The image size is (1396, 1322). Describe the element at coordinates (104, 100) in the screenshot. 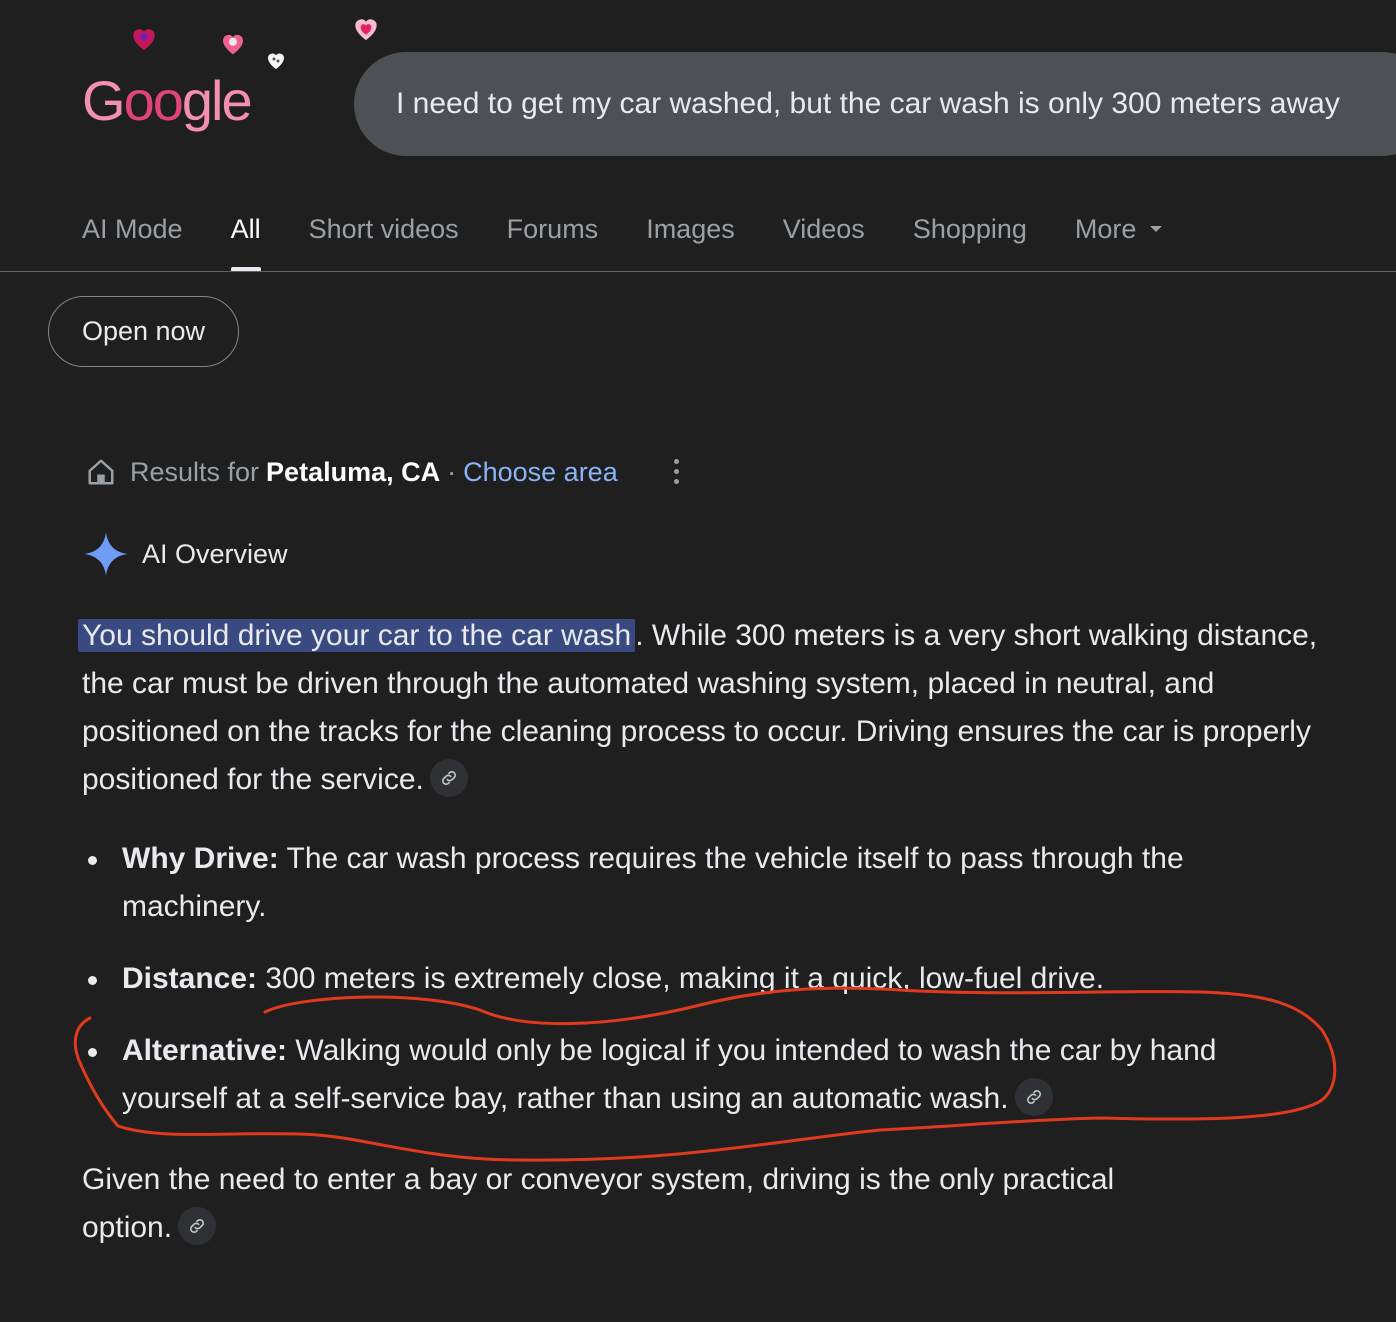

I see `logo-letter-g: G` at that location.